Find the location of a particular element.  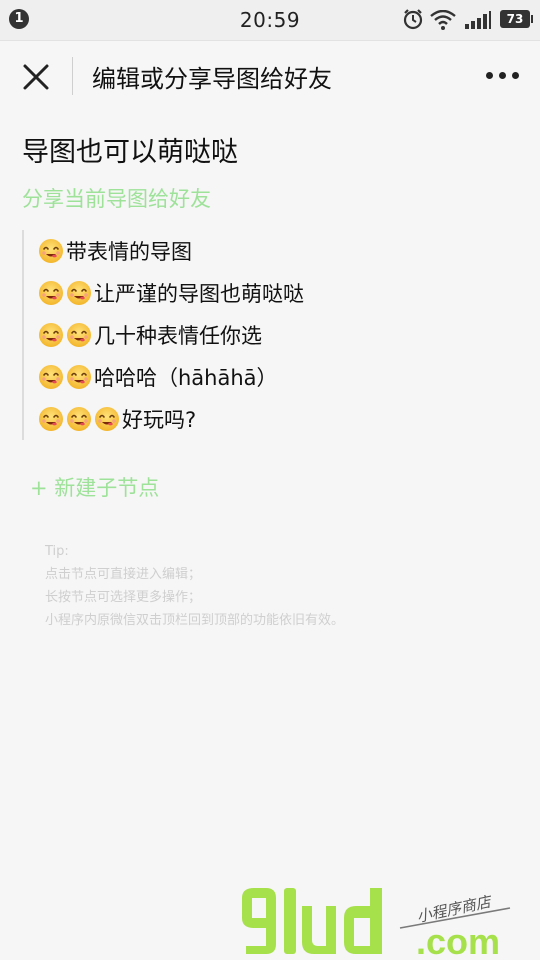

node-item: 让严谨的导图也萌哒哒 is located at coordinates (264, 293).